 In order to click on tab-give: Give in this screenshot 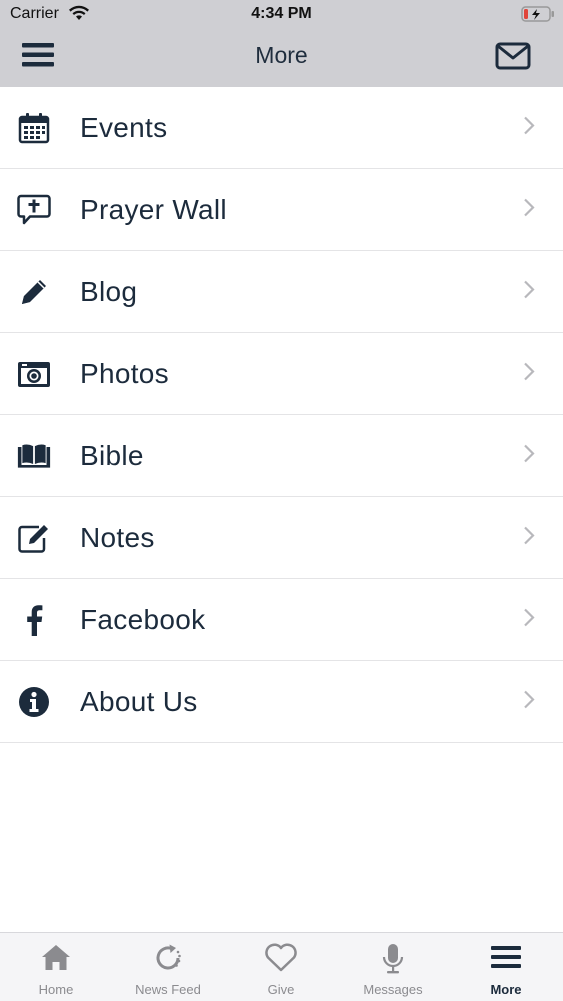, I will do `click(281, 967)`.